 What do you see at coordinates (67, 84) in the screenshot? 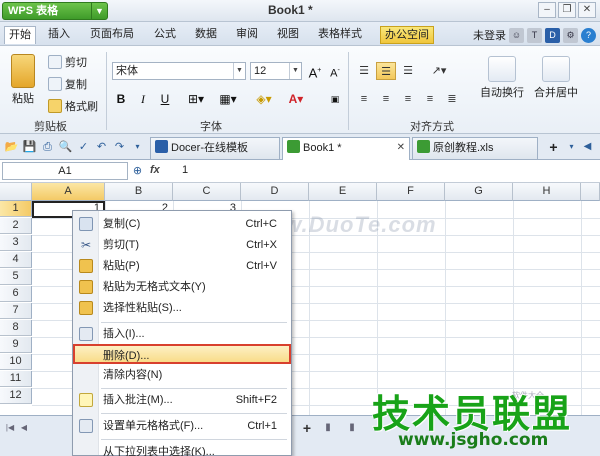
I see `copy-button: 复制` at bounding box center [67, 84].